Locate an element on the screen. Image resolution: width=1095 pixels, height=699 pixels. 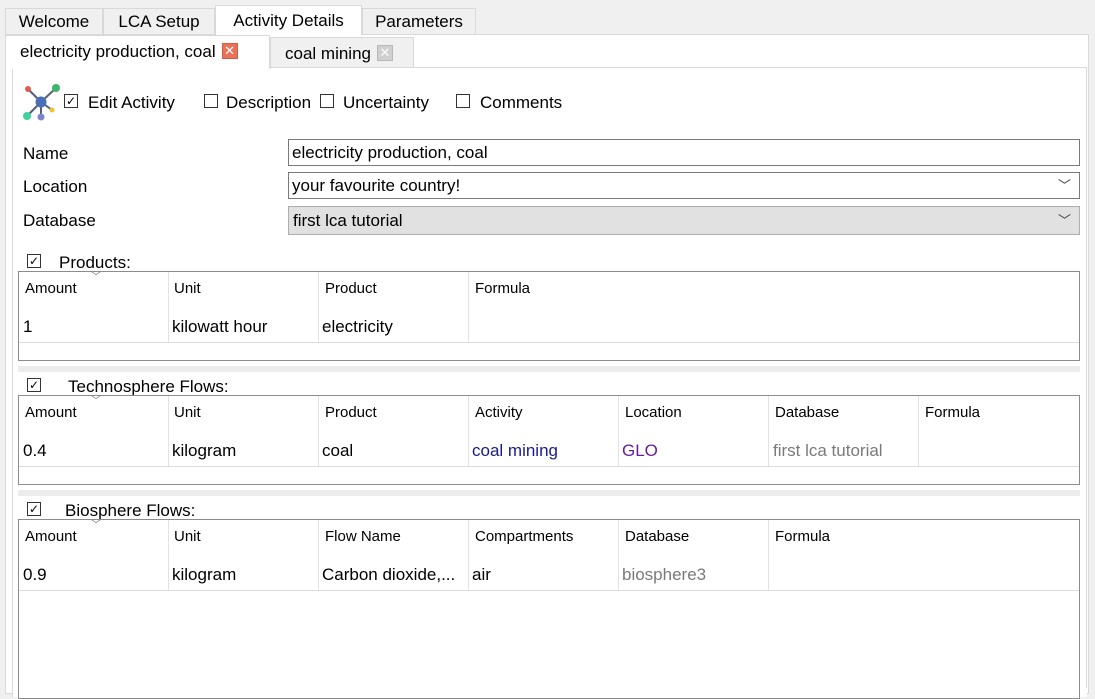
tab-welcome: Welcome is located at coordinates (54, 21).